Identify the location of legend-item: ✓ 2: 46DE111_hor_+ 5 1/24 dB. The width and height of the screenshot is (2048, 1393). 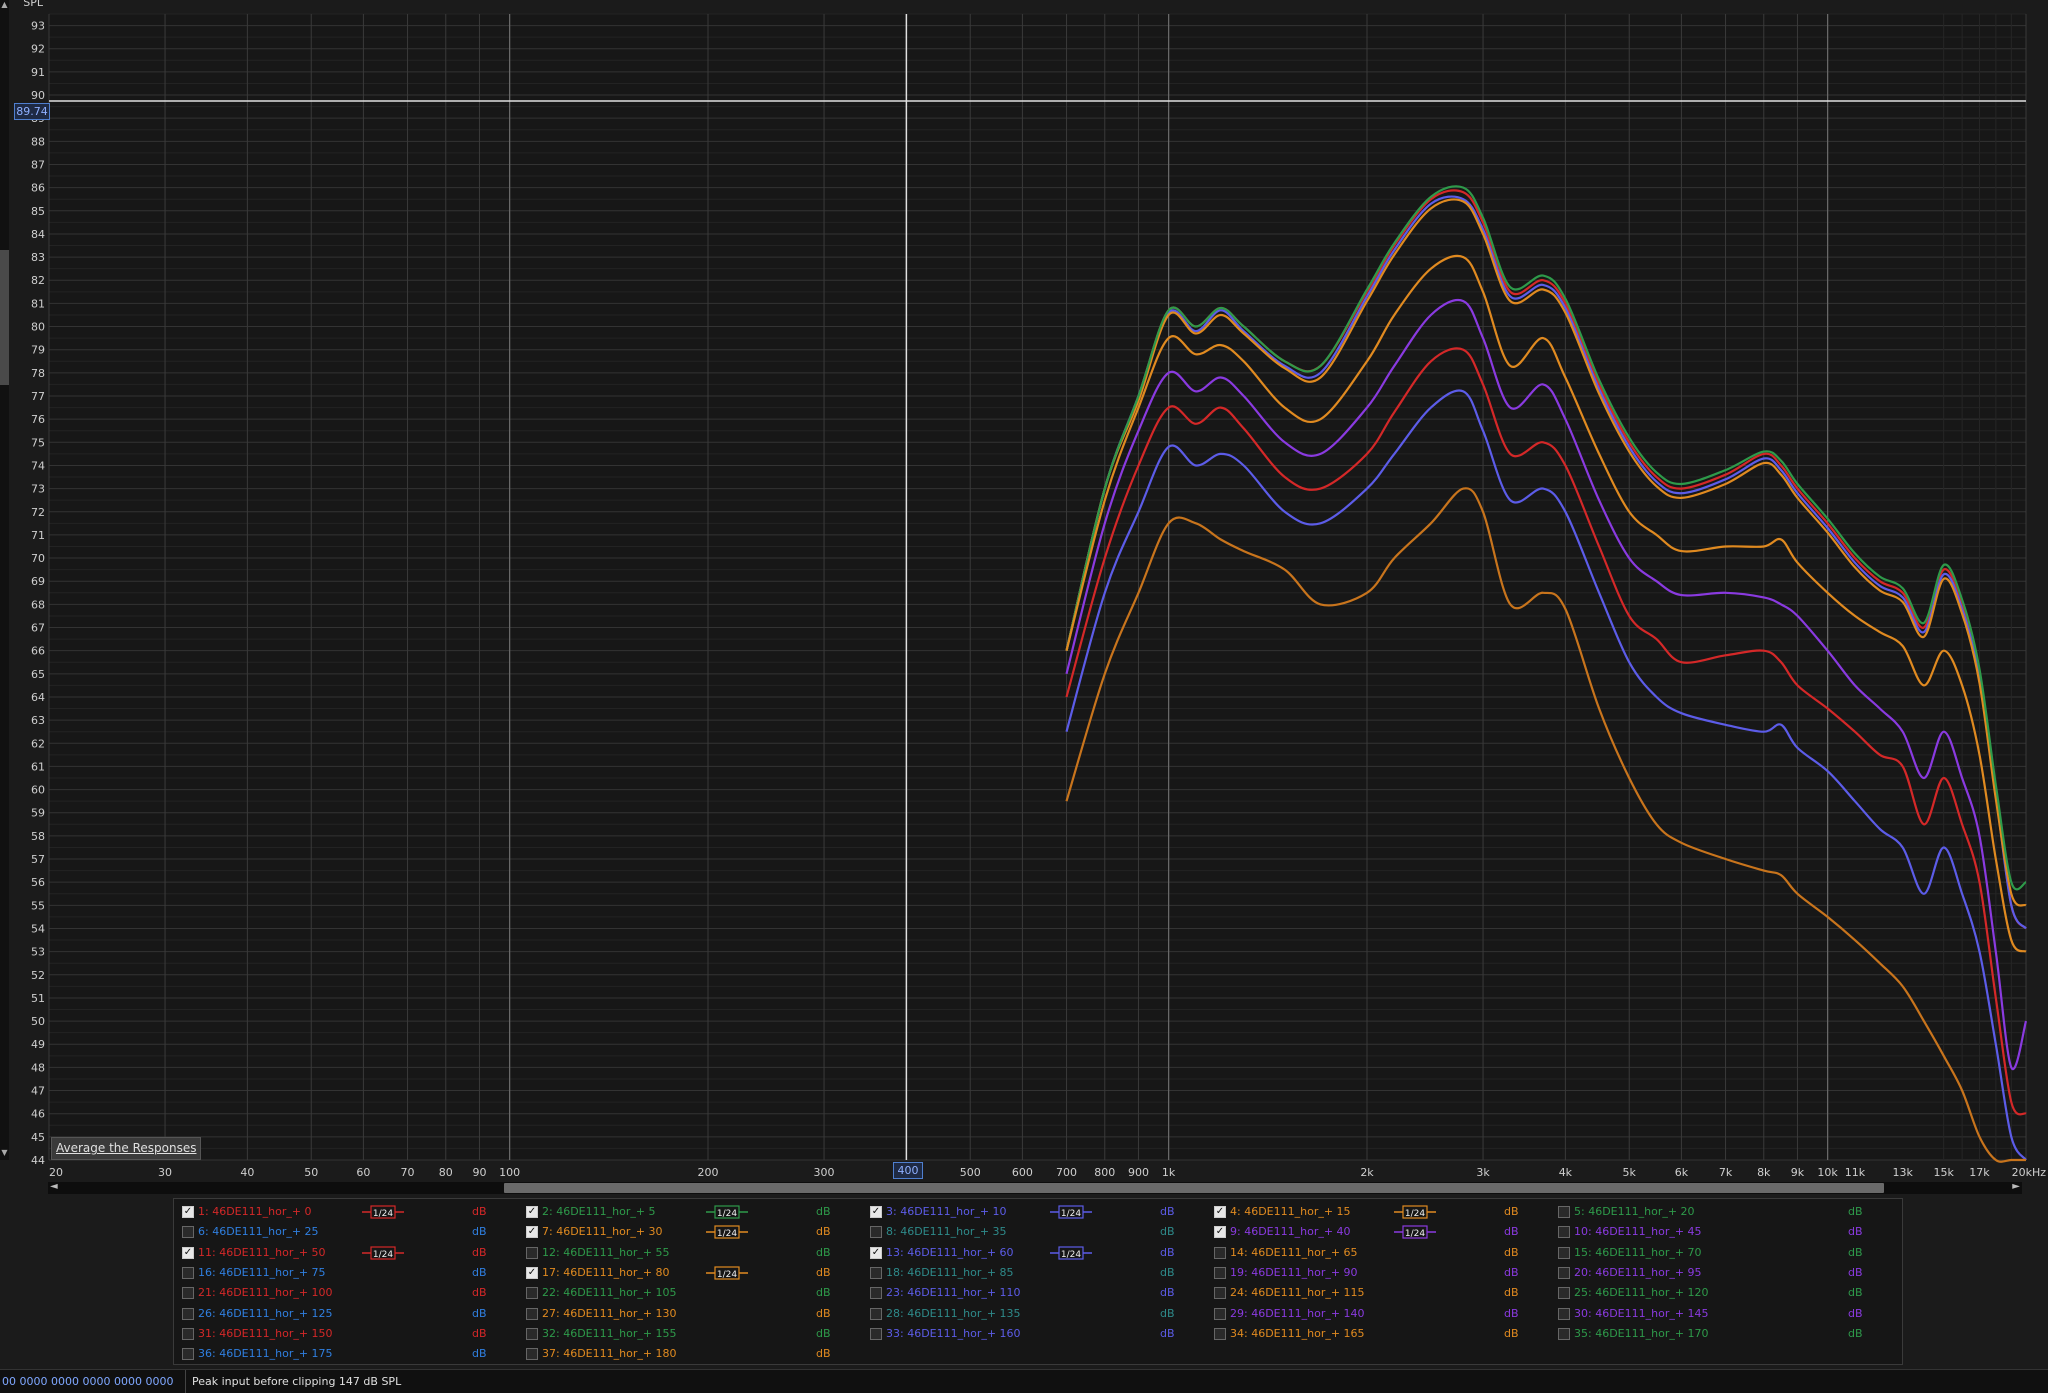
(686, 1212).